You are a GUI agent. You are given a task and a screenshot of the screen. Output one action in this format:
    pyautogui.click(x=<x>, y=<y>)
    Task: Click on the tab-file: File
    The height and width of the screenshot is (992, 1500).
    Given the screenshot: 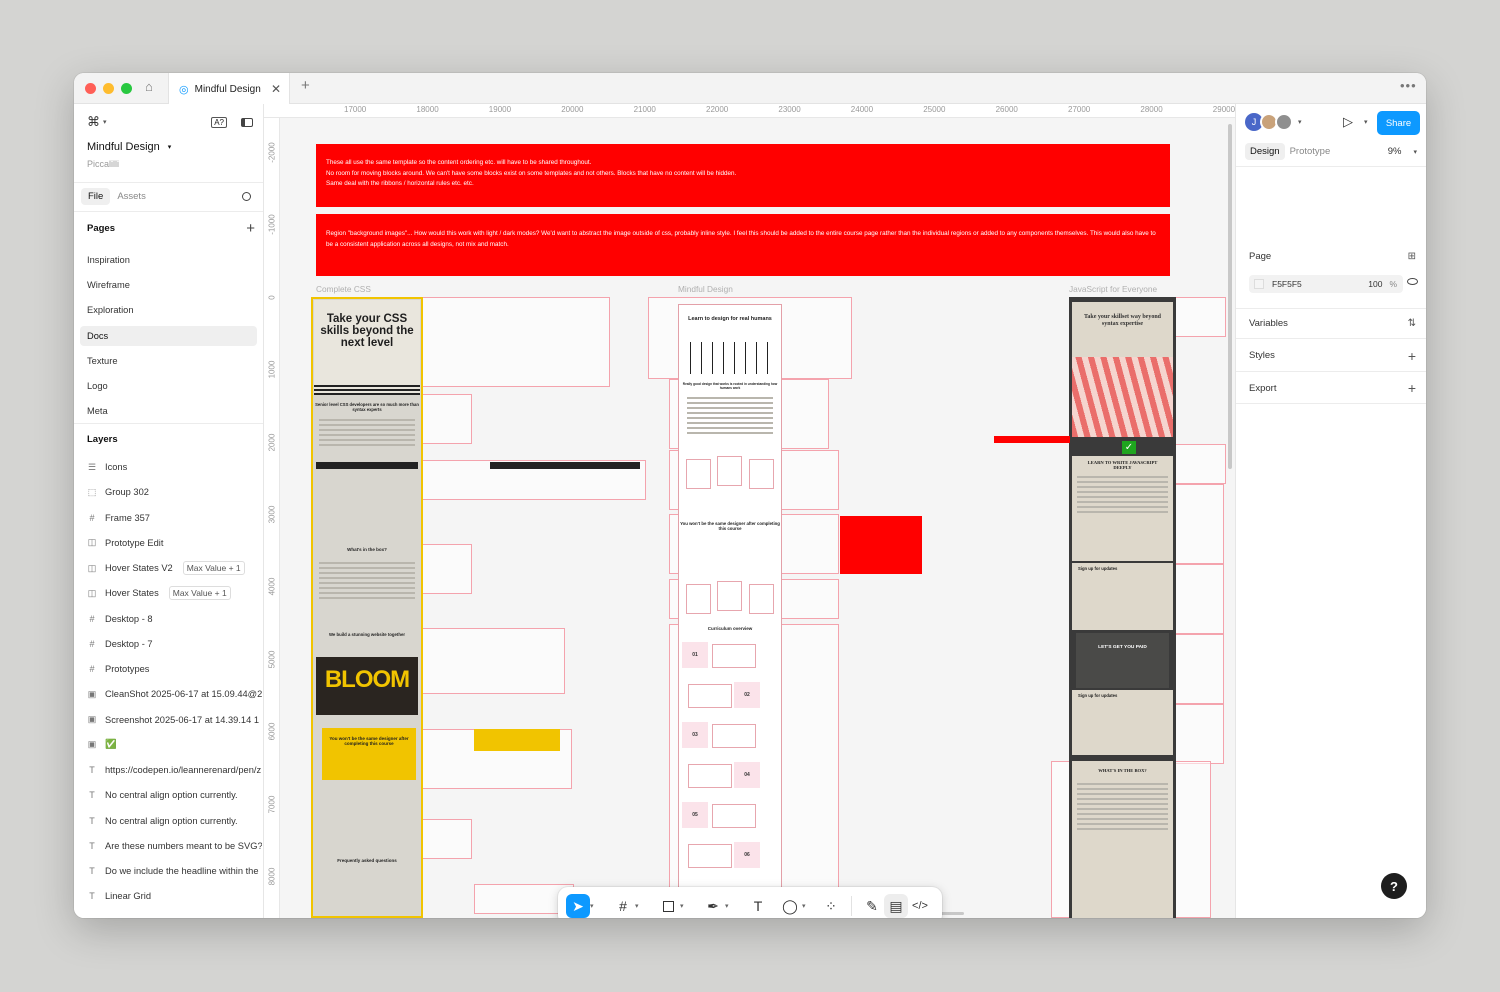 What is the action you would take?
    pyautogui.click(x=96, y=196)
    